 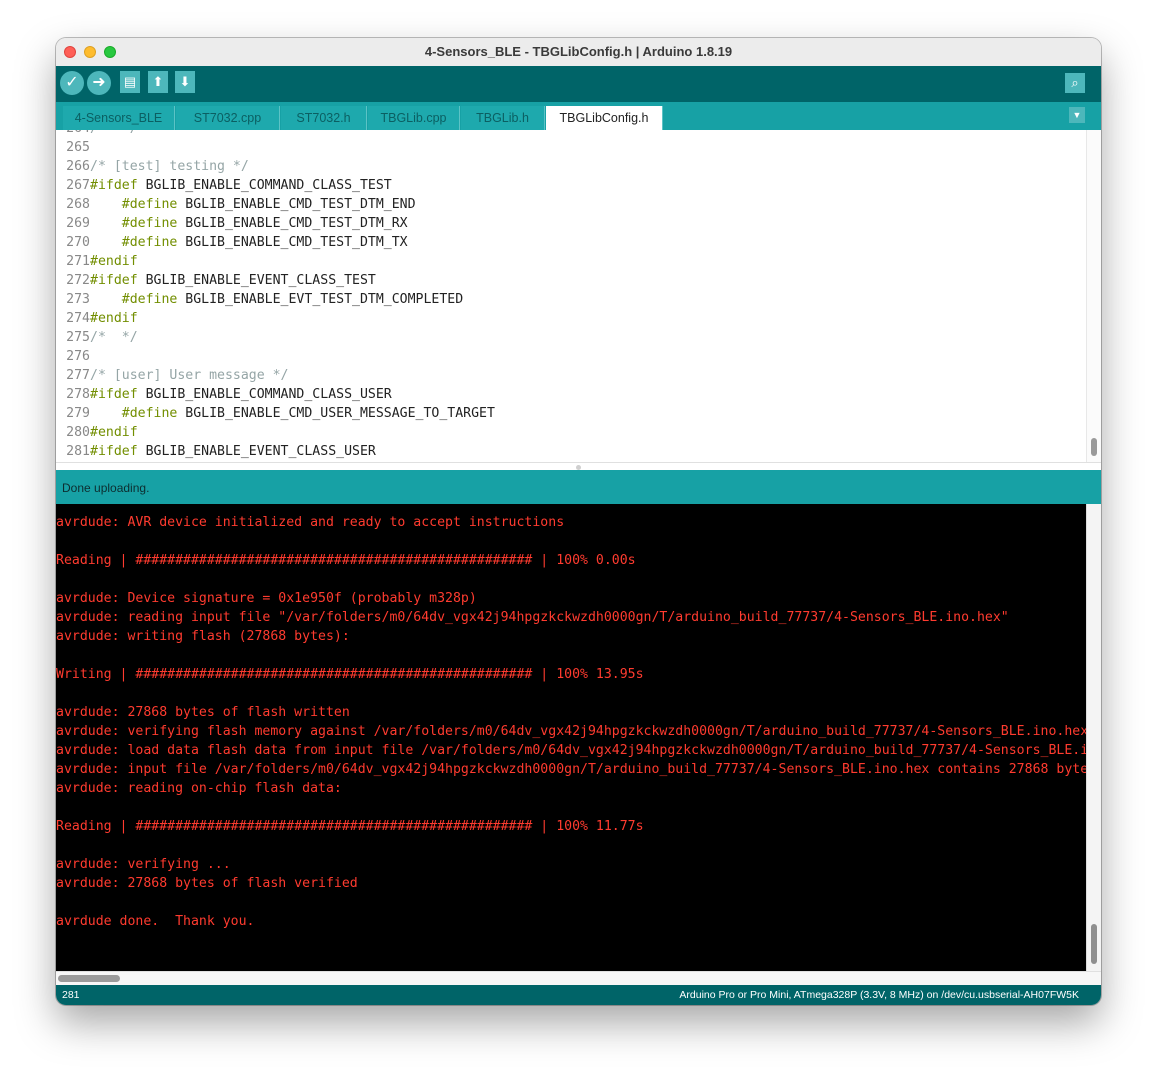 What do you see at coordinates (1093, 737) in the screenshot?
I see `console-vertical-scrollbar` at bounding box center [1093, 737].